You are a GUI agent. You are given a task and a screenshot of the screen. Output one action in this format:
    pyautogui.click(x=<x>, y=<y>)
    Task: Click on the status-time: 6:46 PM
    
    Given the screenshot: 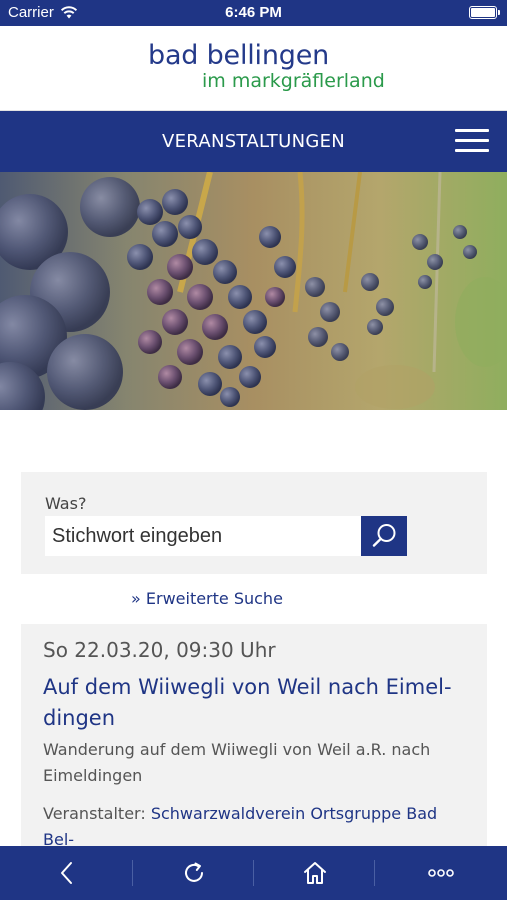 What is the action you would take?
    pyautogui.click(x=253, y=12)
    